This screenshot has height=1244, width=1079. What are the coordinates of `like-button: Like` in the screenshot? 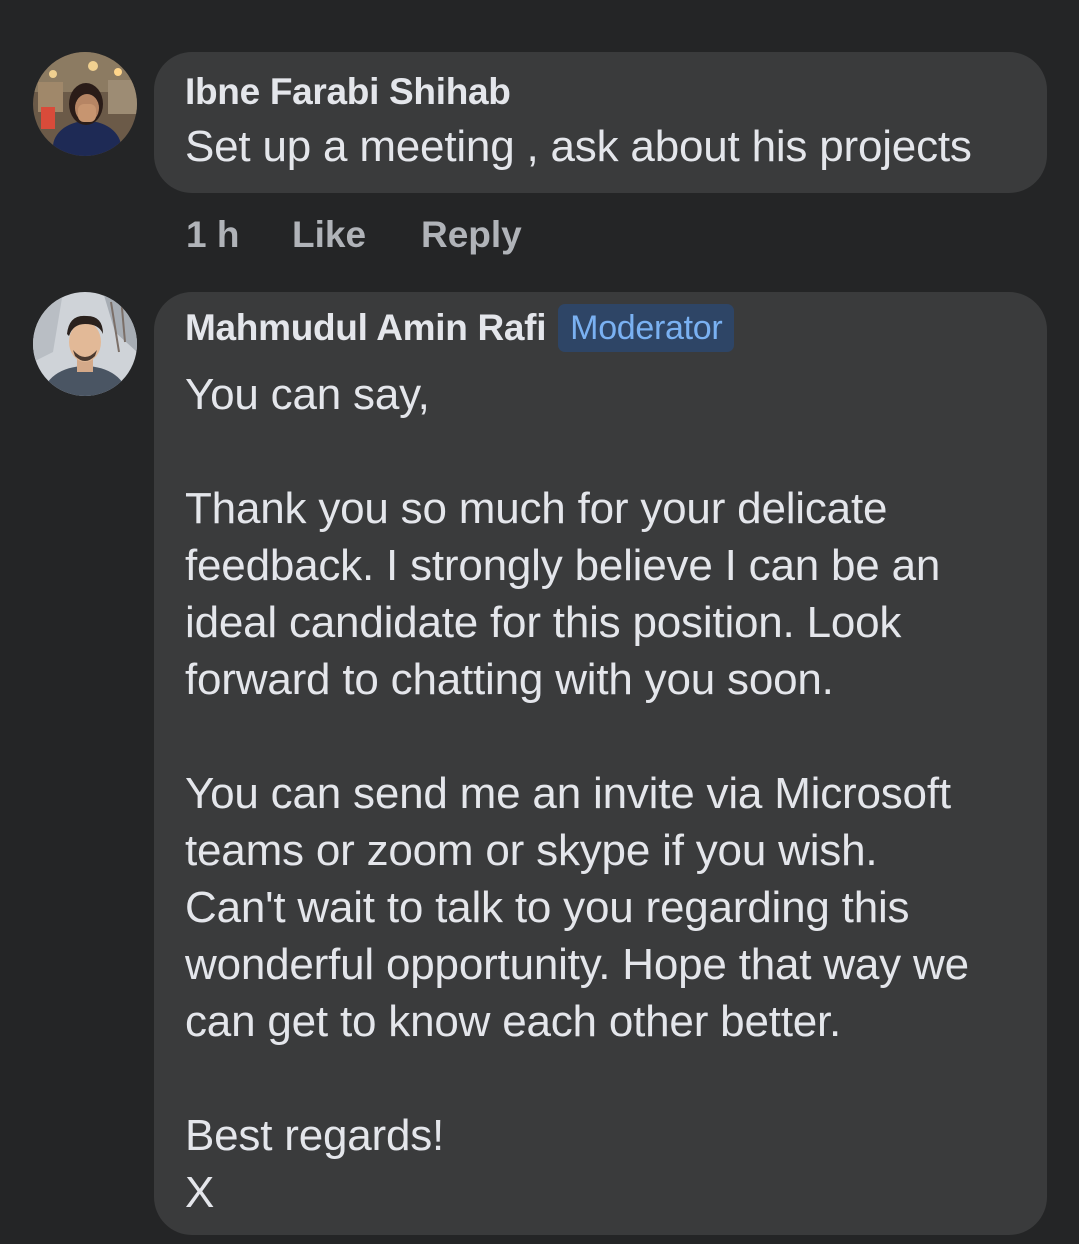 It's located at (356, 235).